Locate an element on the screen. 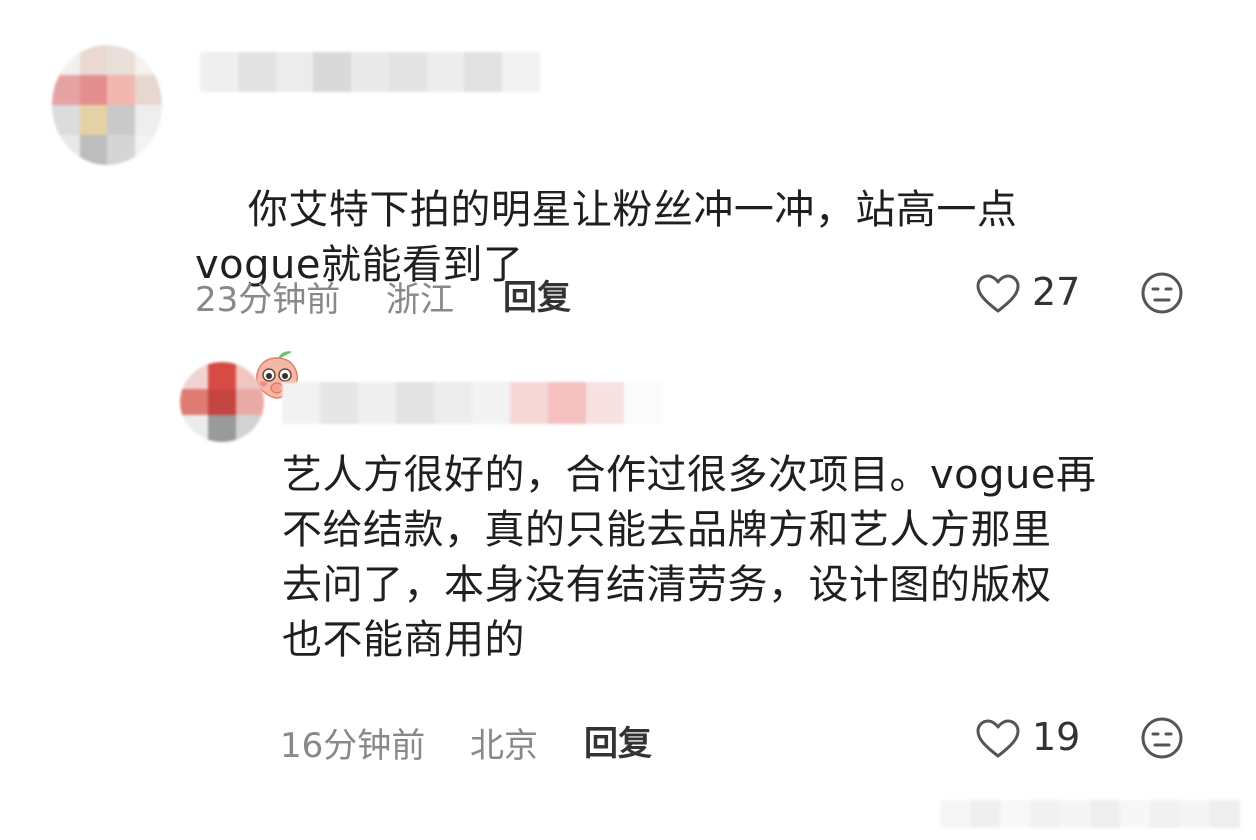  like-count: 19 is located at coordinates (1056, 737).